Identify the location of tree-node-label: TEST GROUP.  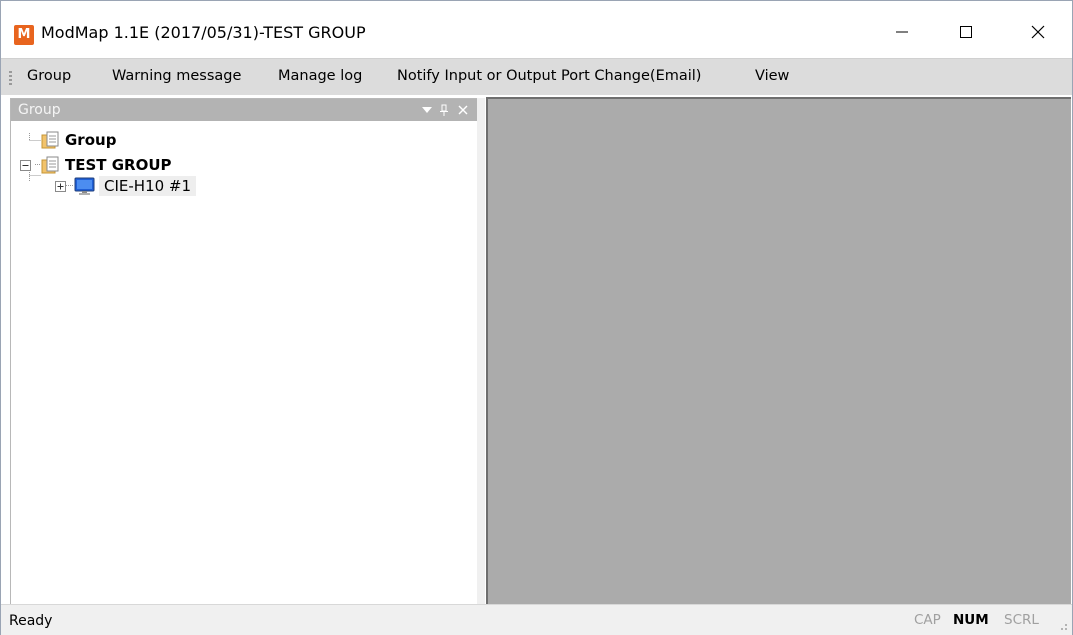
(118, 165).